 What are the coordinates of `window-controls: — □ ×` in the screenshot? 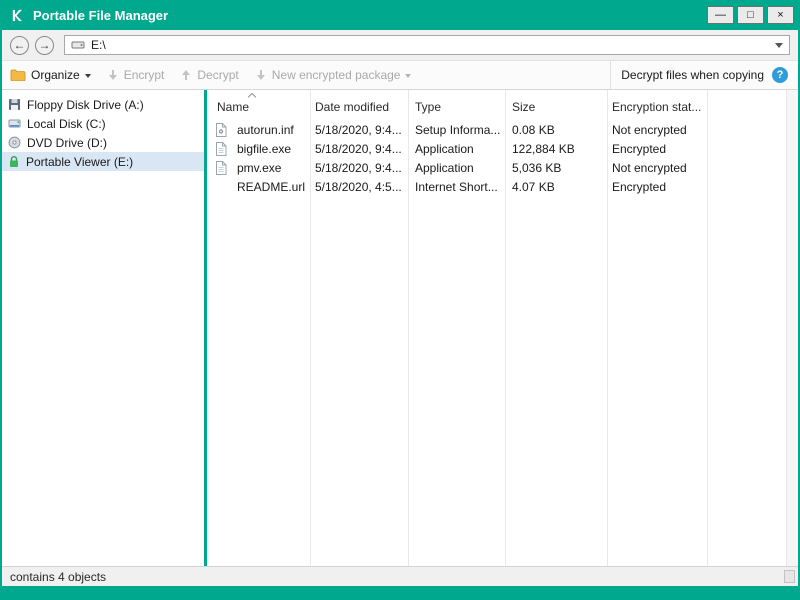 It's located at (750, 15).